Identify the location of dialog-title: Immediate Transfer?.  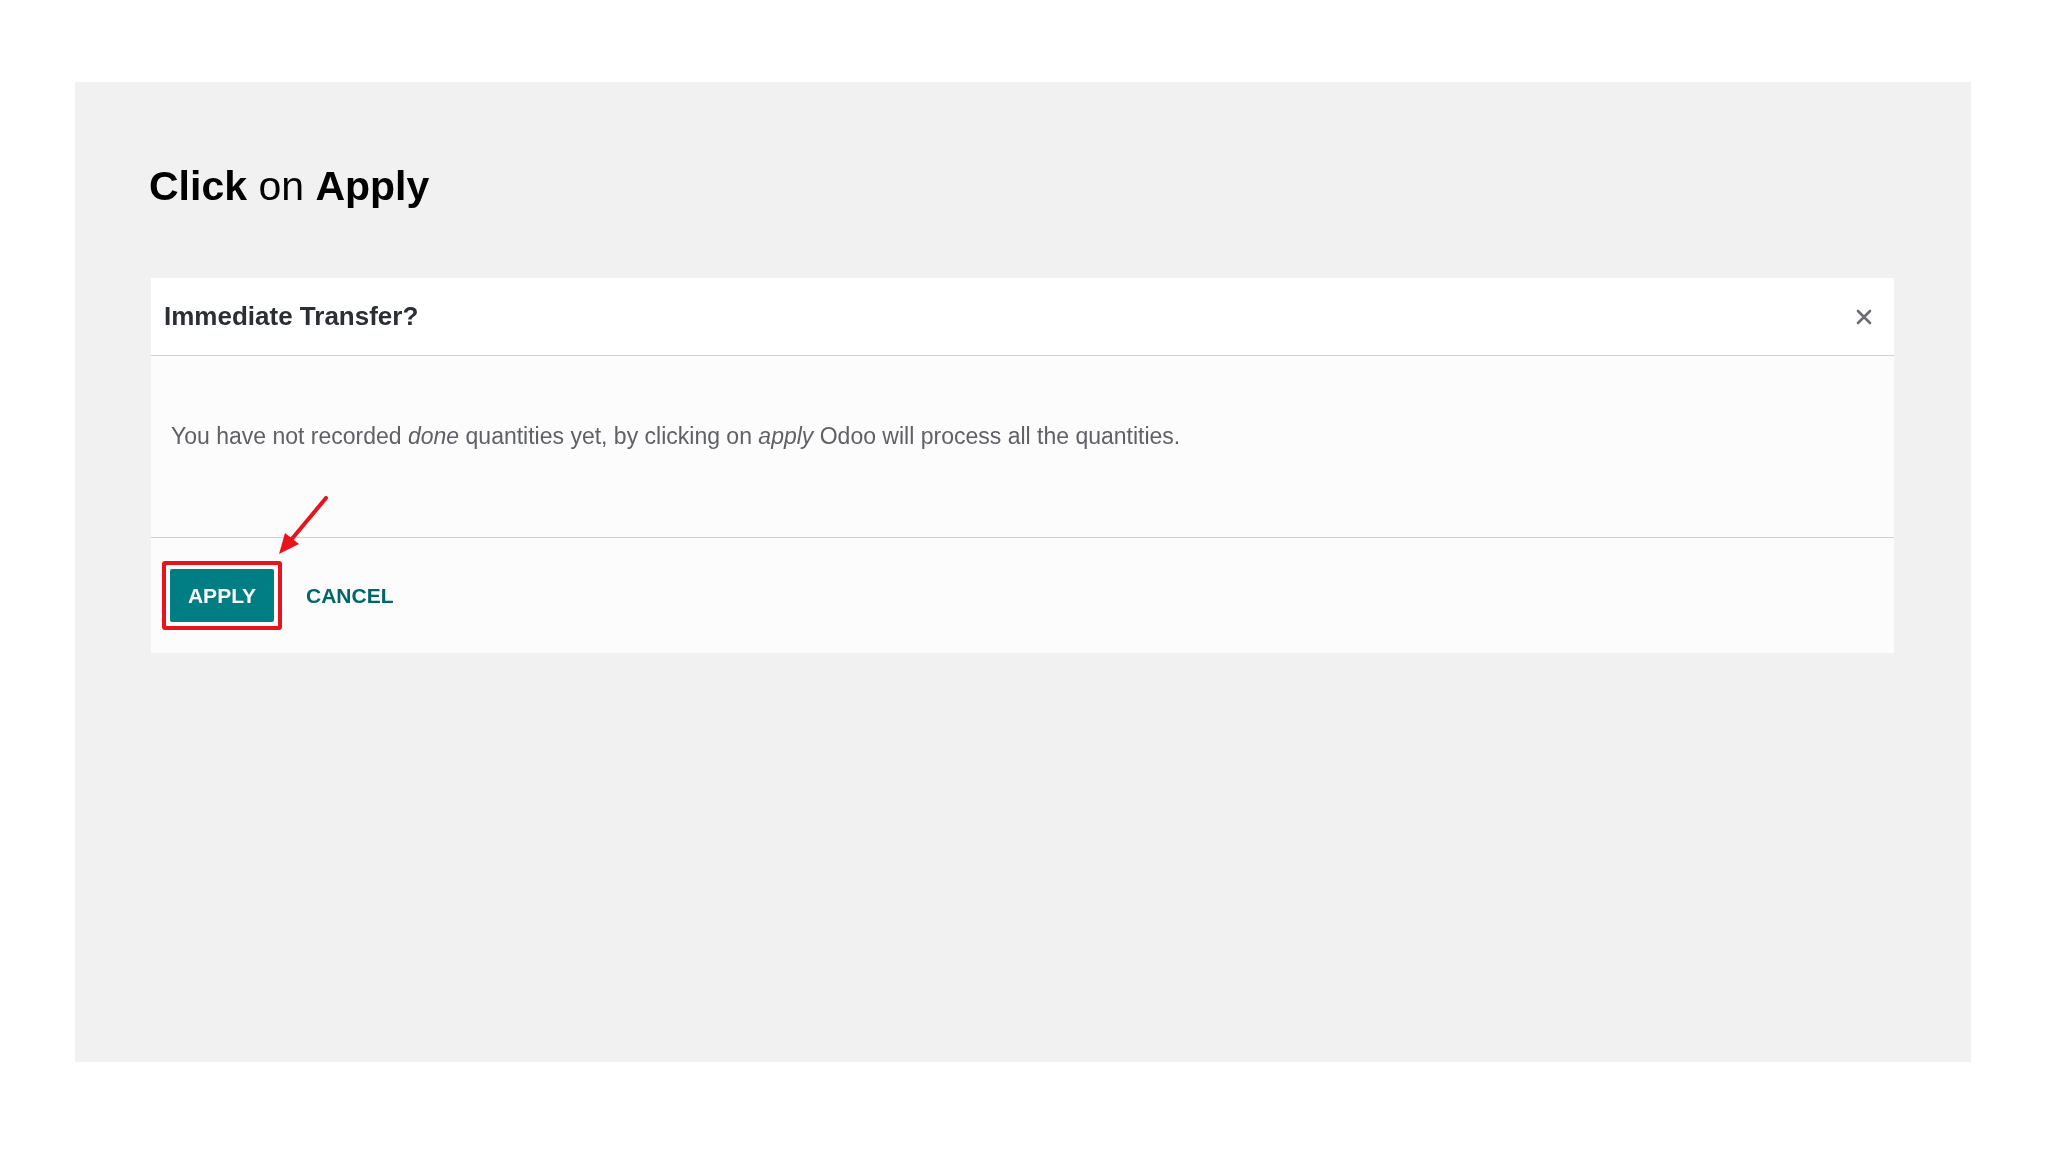
(291, 317).